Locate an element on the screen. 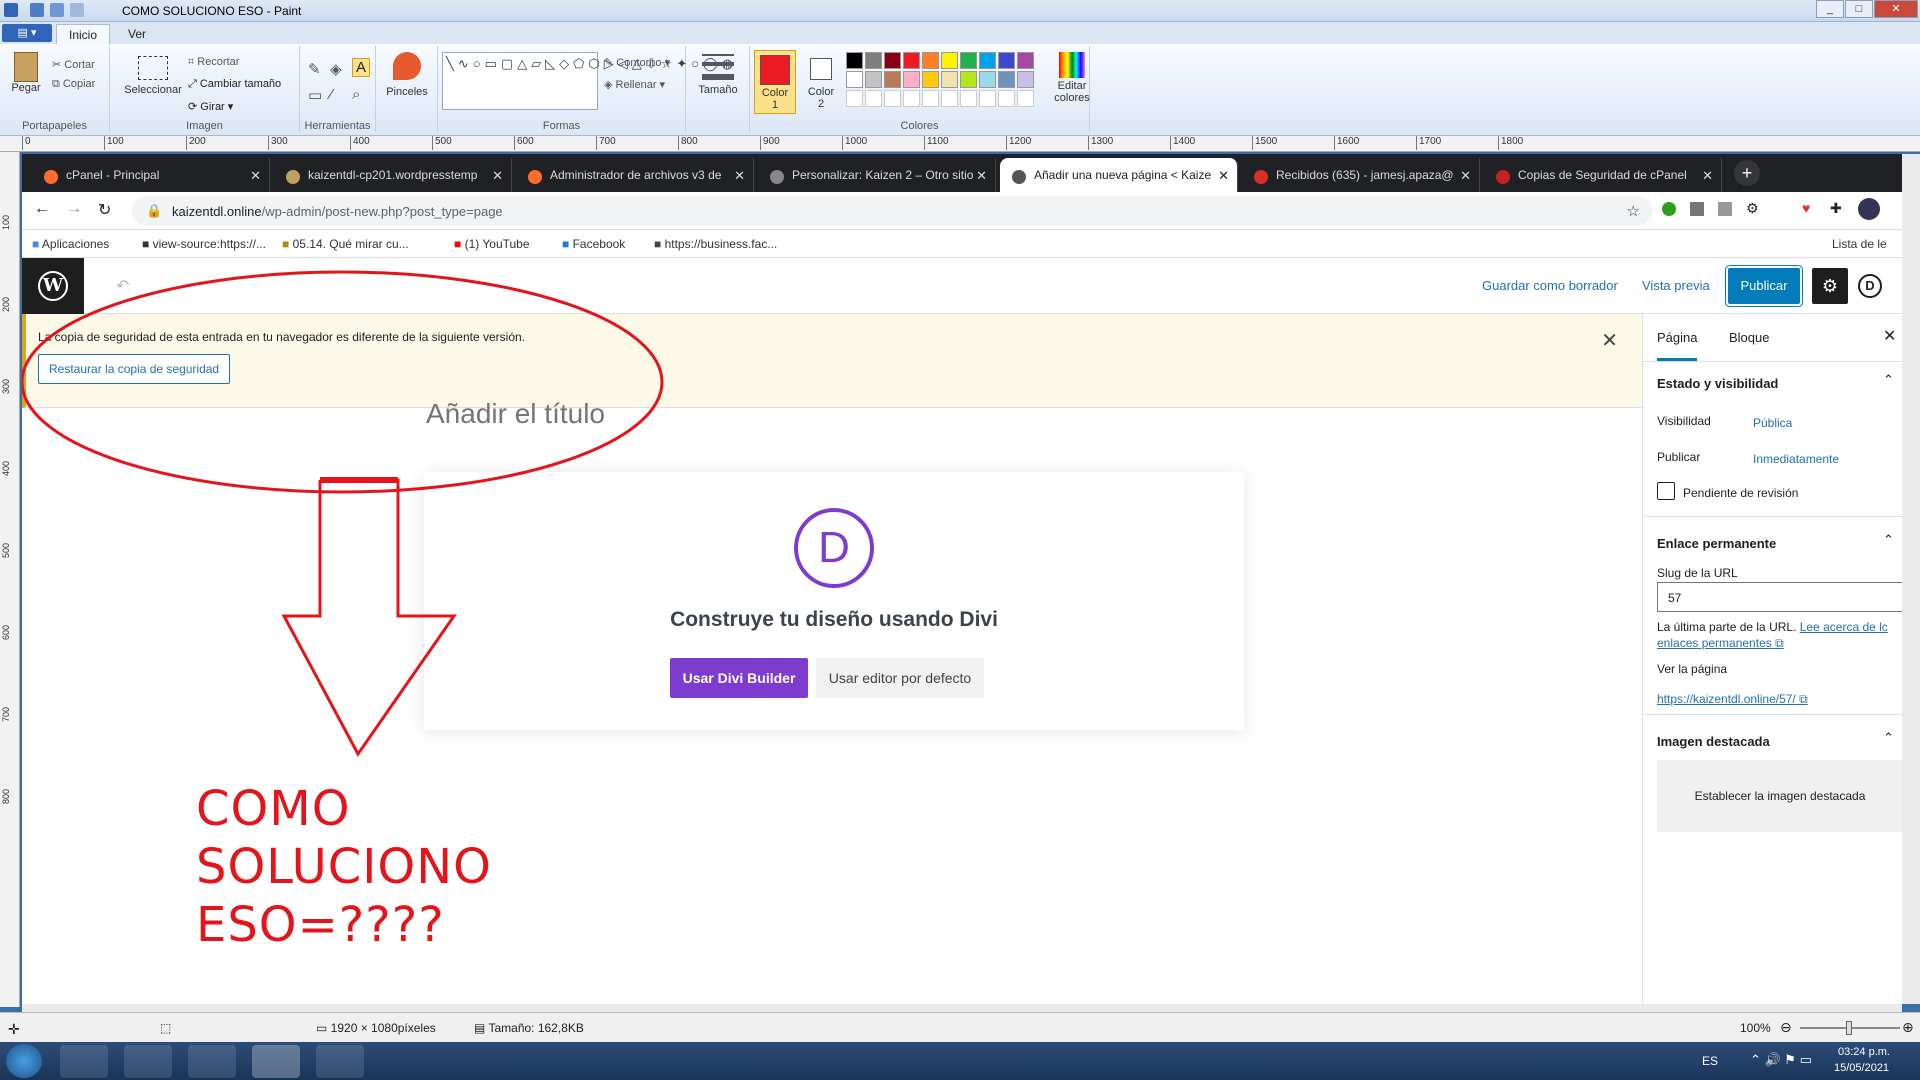  fill-shape-label: Rellenar is located at coordinates (636, 85).